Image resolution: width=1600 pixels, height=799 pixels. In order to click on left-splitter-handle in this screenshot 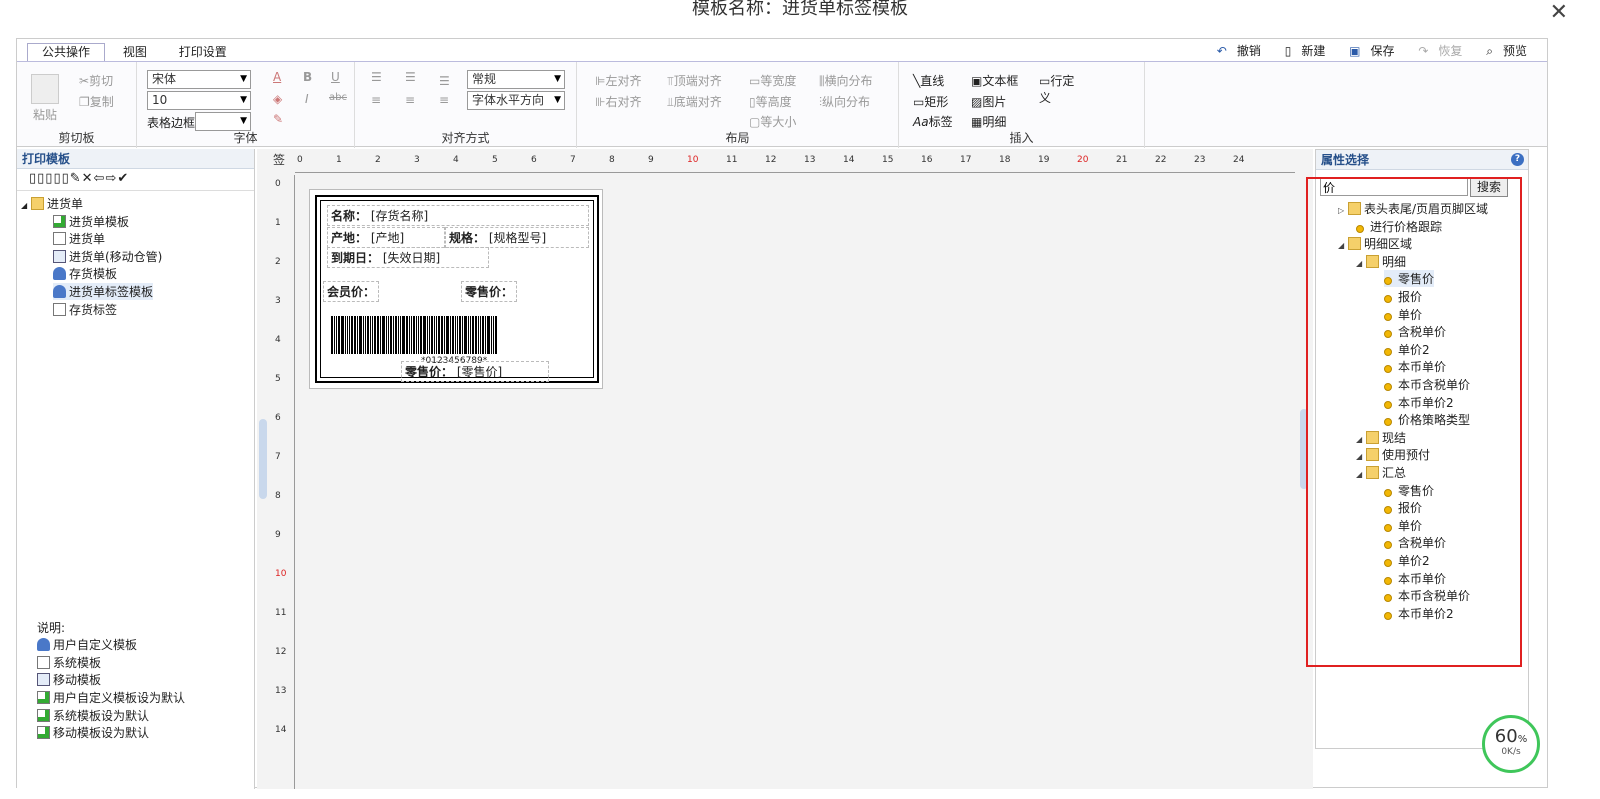, I will do `click(263, 459)`.